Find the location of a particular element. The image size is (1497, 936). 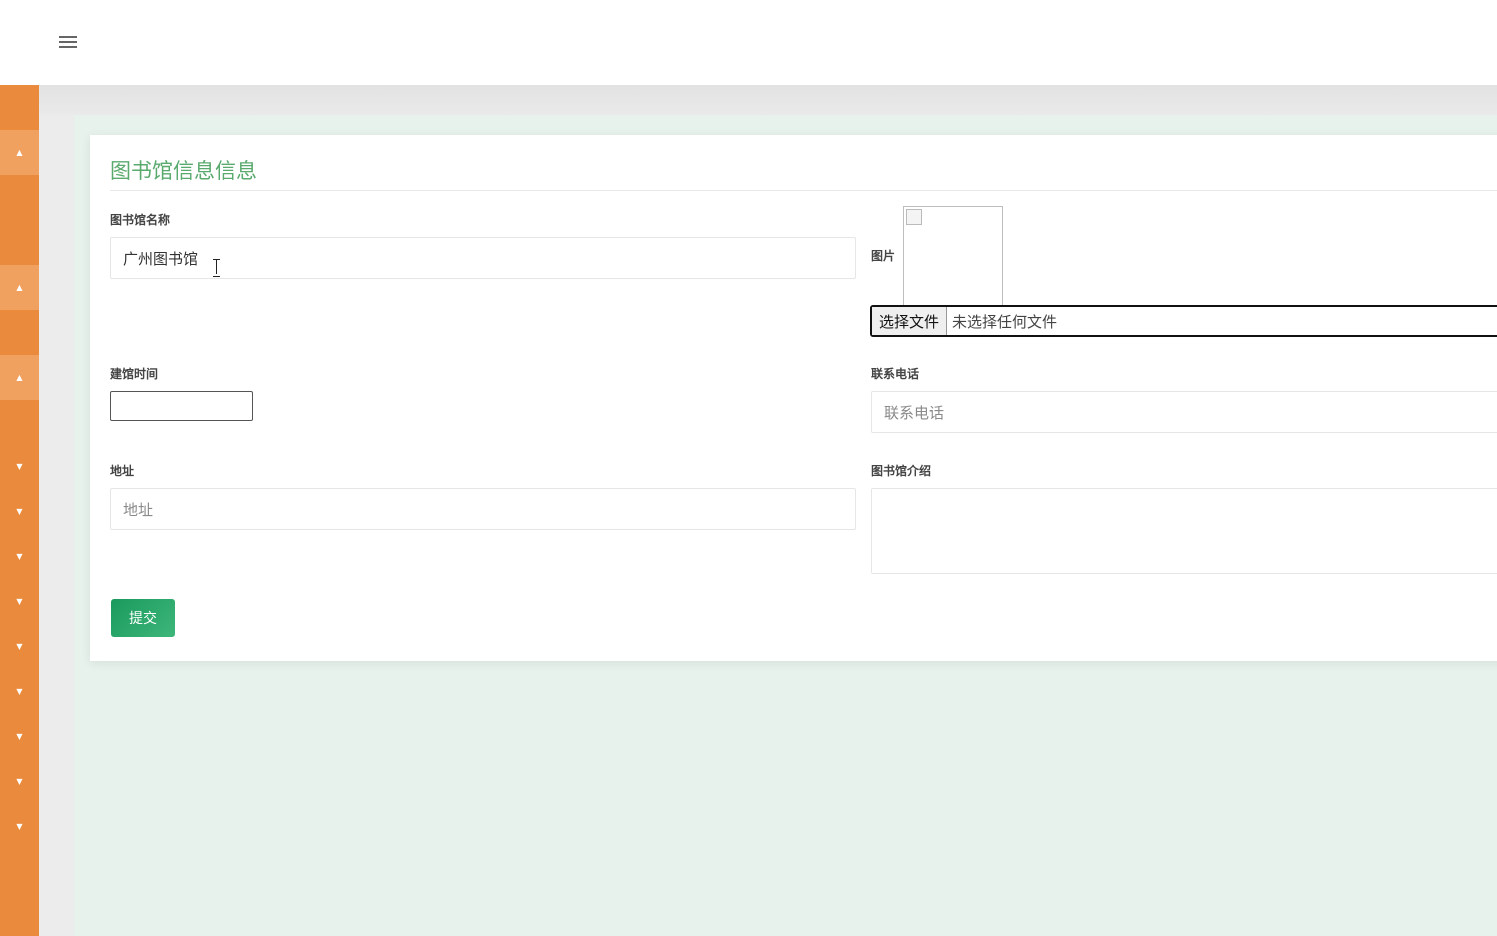

sidebar-item-12: ▼ is located at coordinates (19, 826).